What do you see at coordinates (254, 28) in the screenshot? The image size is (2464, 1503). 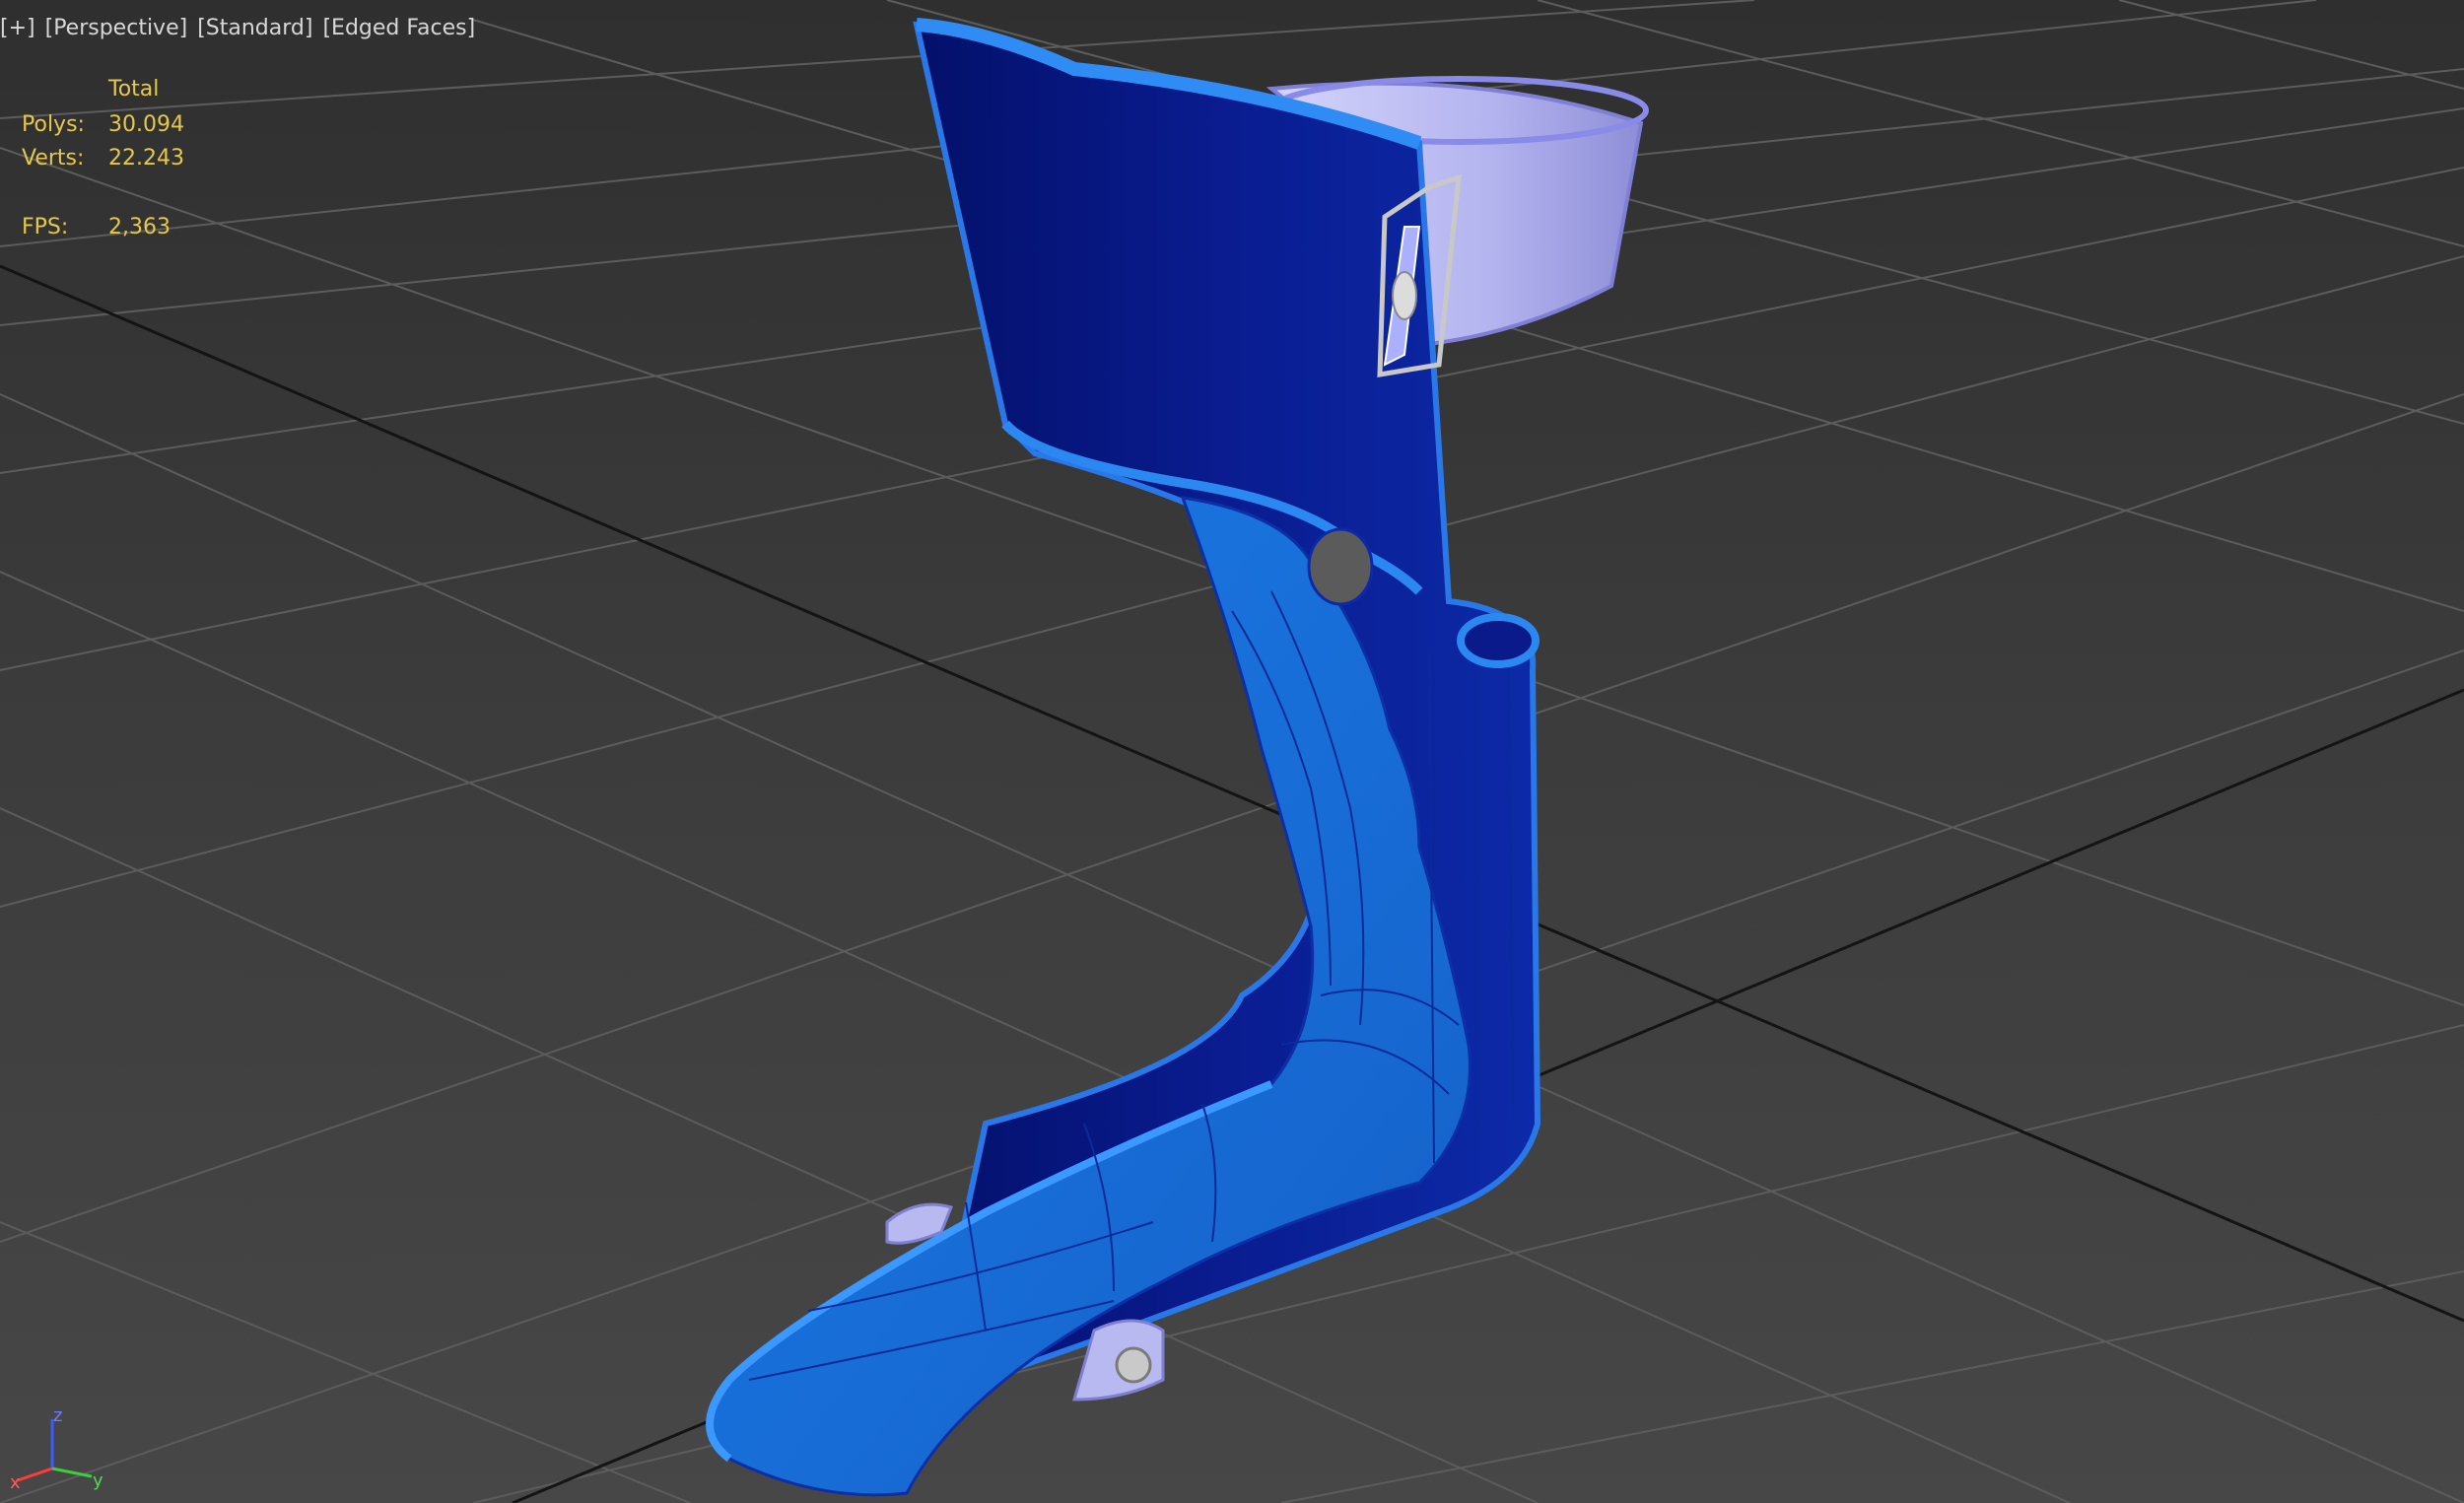 I see `viewport-shading-menu: [Standard]` at bounding box center [254, 28].